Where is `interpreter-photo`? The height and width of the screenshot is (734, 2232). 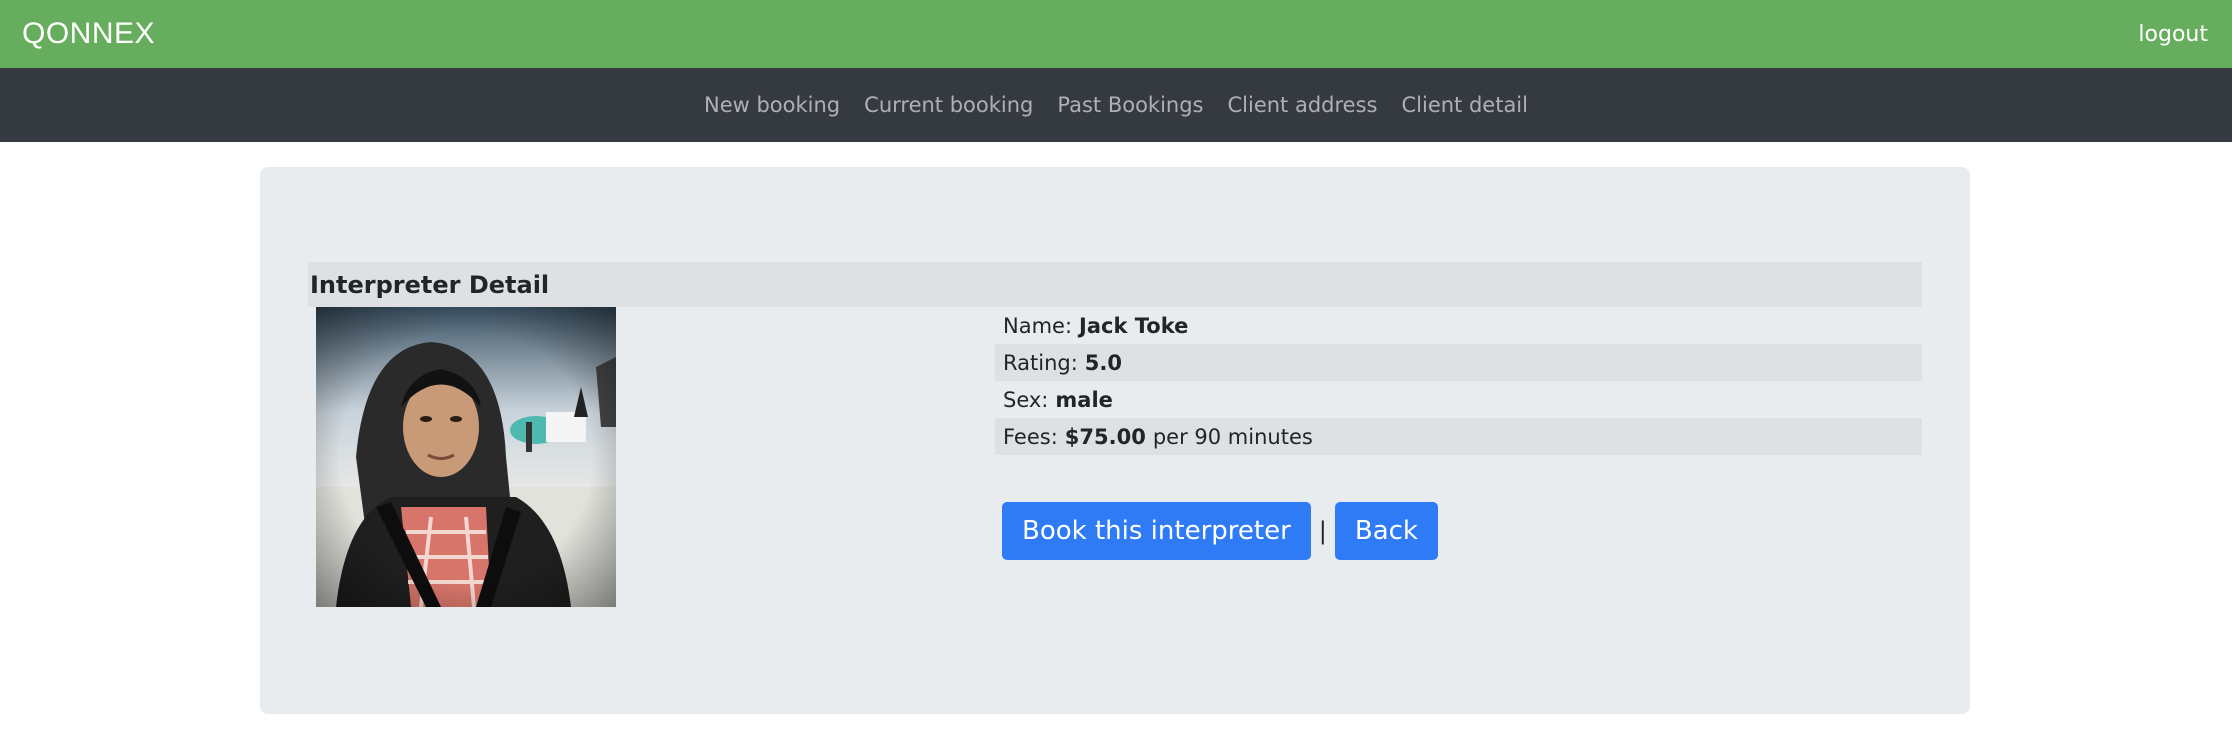 interpreter-photo is located at coordinates (466, 457).